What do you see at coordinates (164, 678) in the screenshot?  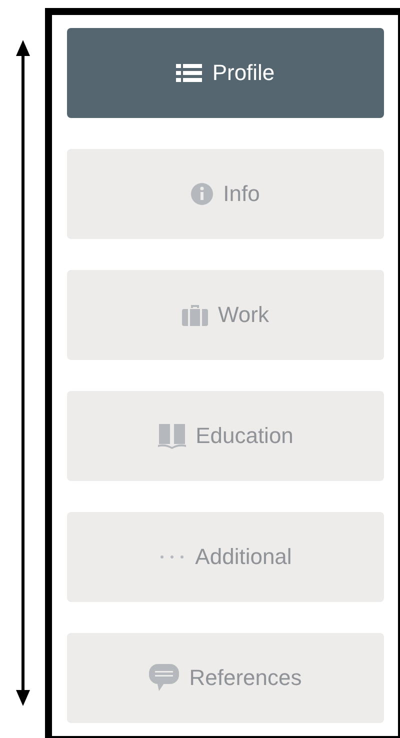 I see `speech-bubble-icon` at bounding box center [164, 678].